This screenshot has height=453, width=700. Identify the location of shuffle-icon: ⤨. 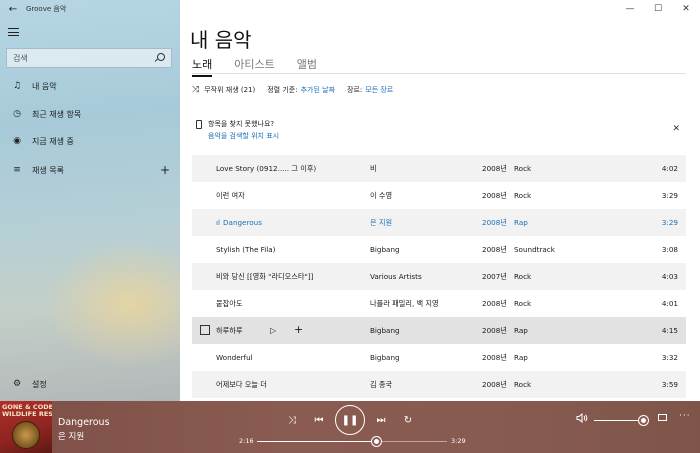
(195, 90).